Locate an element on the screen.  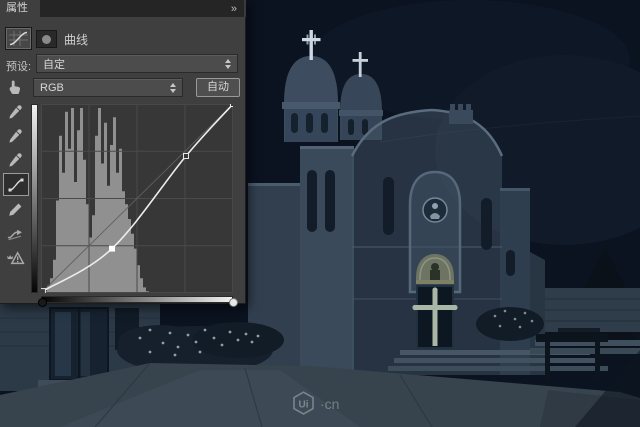
white-point-eyedropper is located at coordinates (15, 159).